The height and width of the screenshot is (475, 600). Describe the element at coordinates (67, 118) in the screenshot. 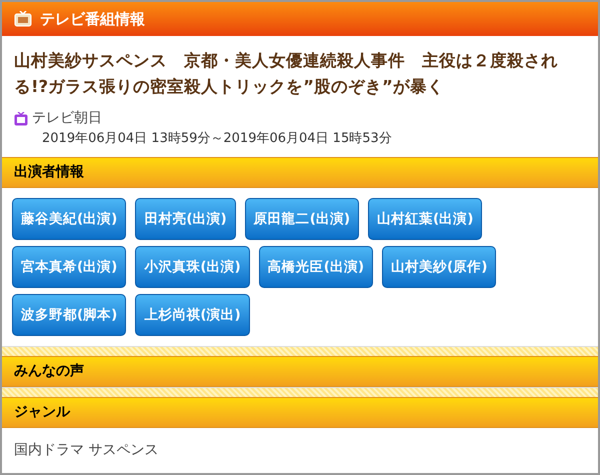

I see `channel-name: テレビ朝日` at that location.